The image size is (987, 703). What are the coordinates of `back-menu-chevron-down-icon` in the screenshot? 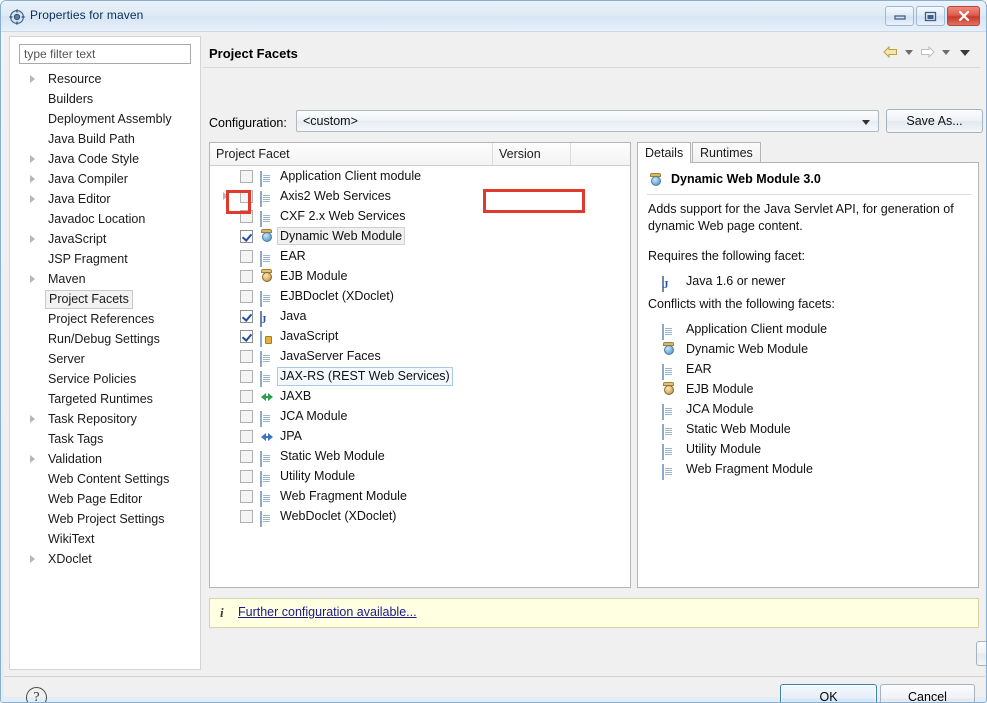 It's located at (909, 52).